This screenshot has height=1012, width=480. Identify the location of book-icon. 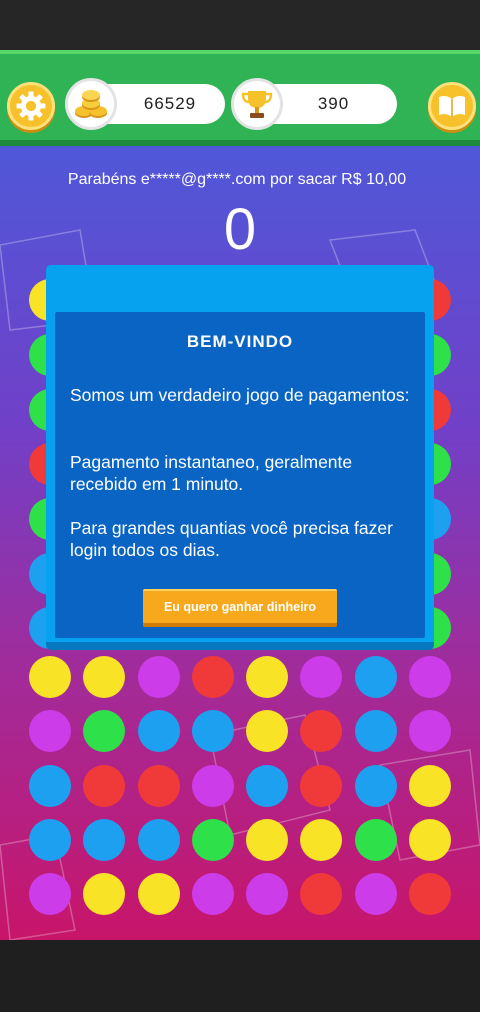
(452, 106).